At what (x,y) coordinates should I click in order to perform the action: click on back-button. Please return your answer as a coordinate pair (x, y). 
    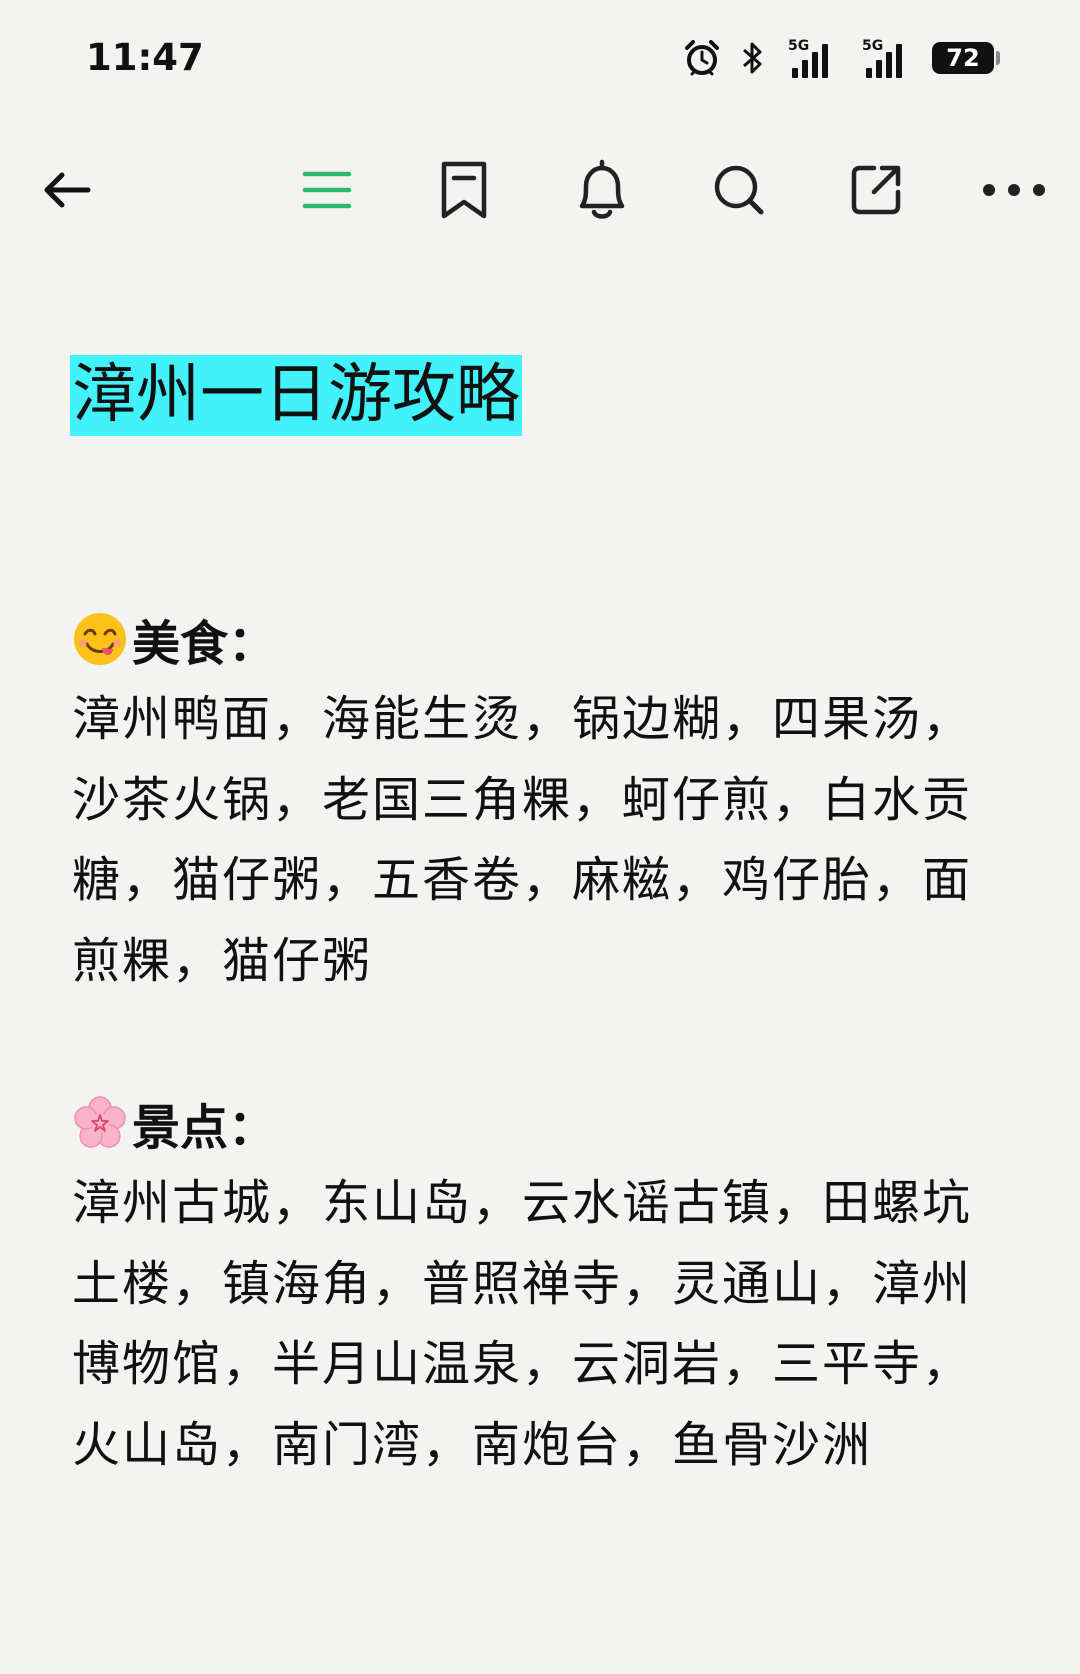
    Looking at the image, I should click on (66, 190).